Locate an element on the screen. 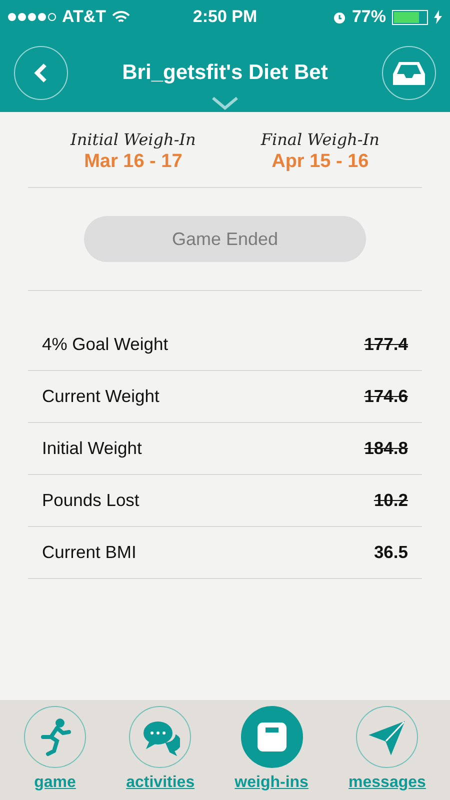  weigh-in-dates: Apr 15 - 16 is located at coordinates (320, 162).